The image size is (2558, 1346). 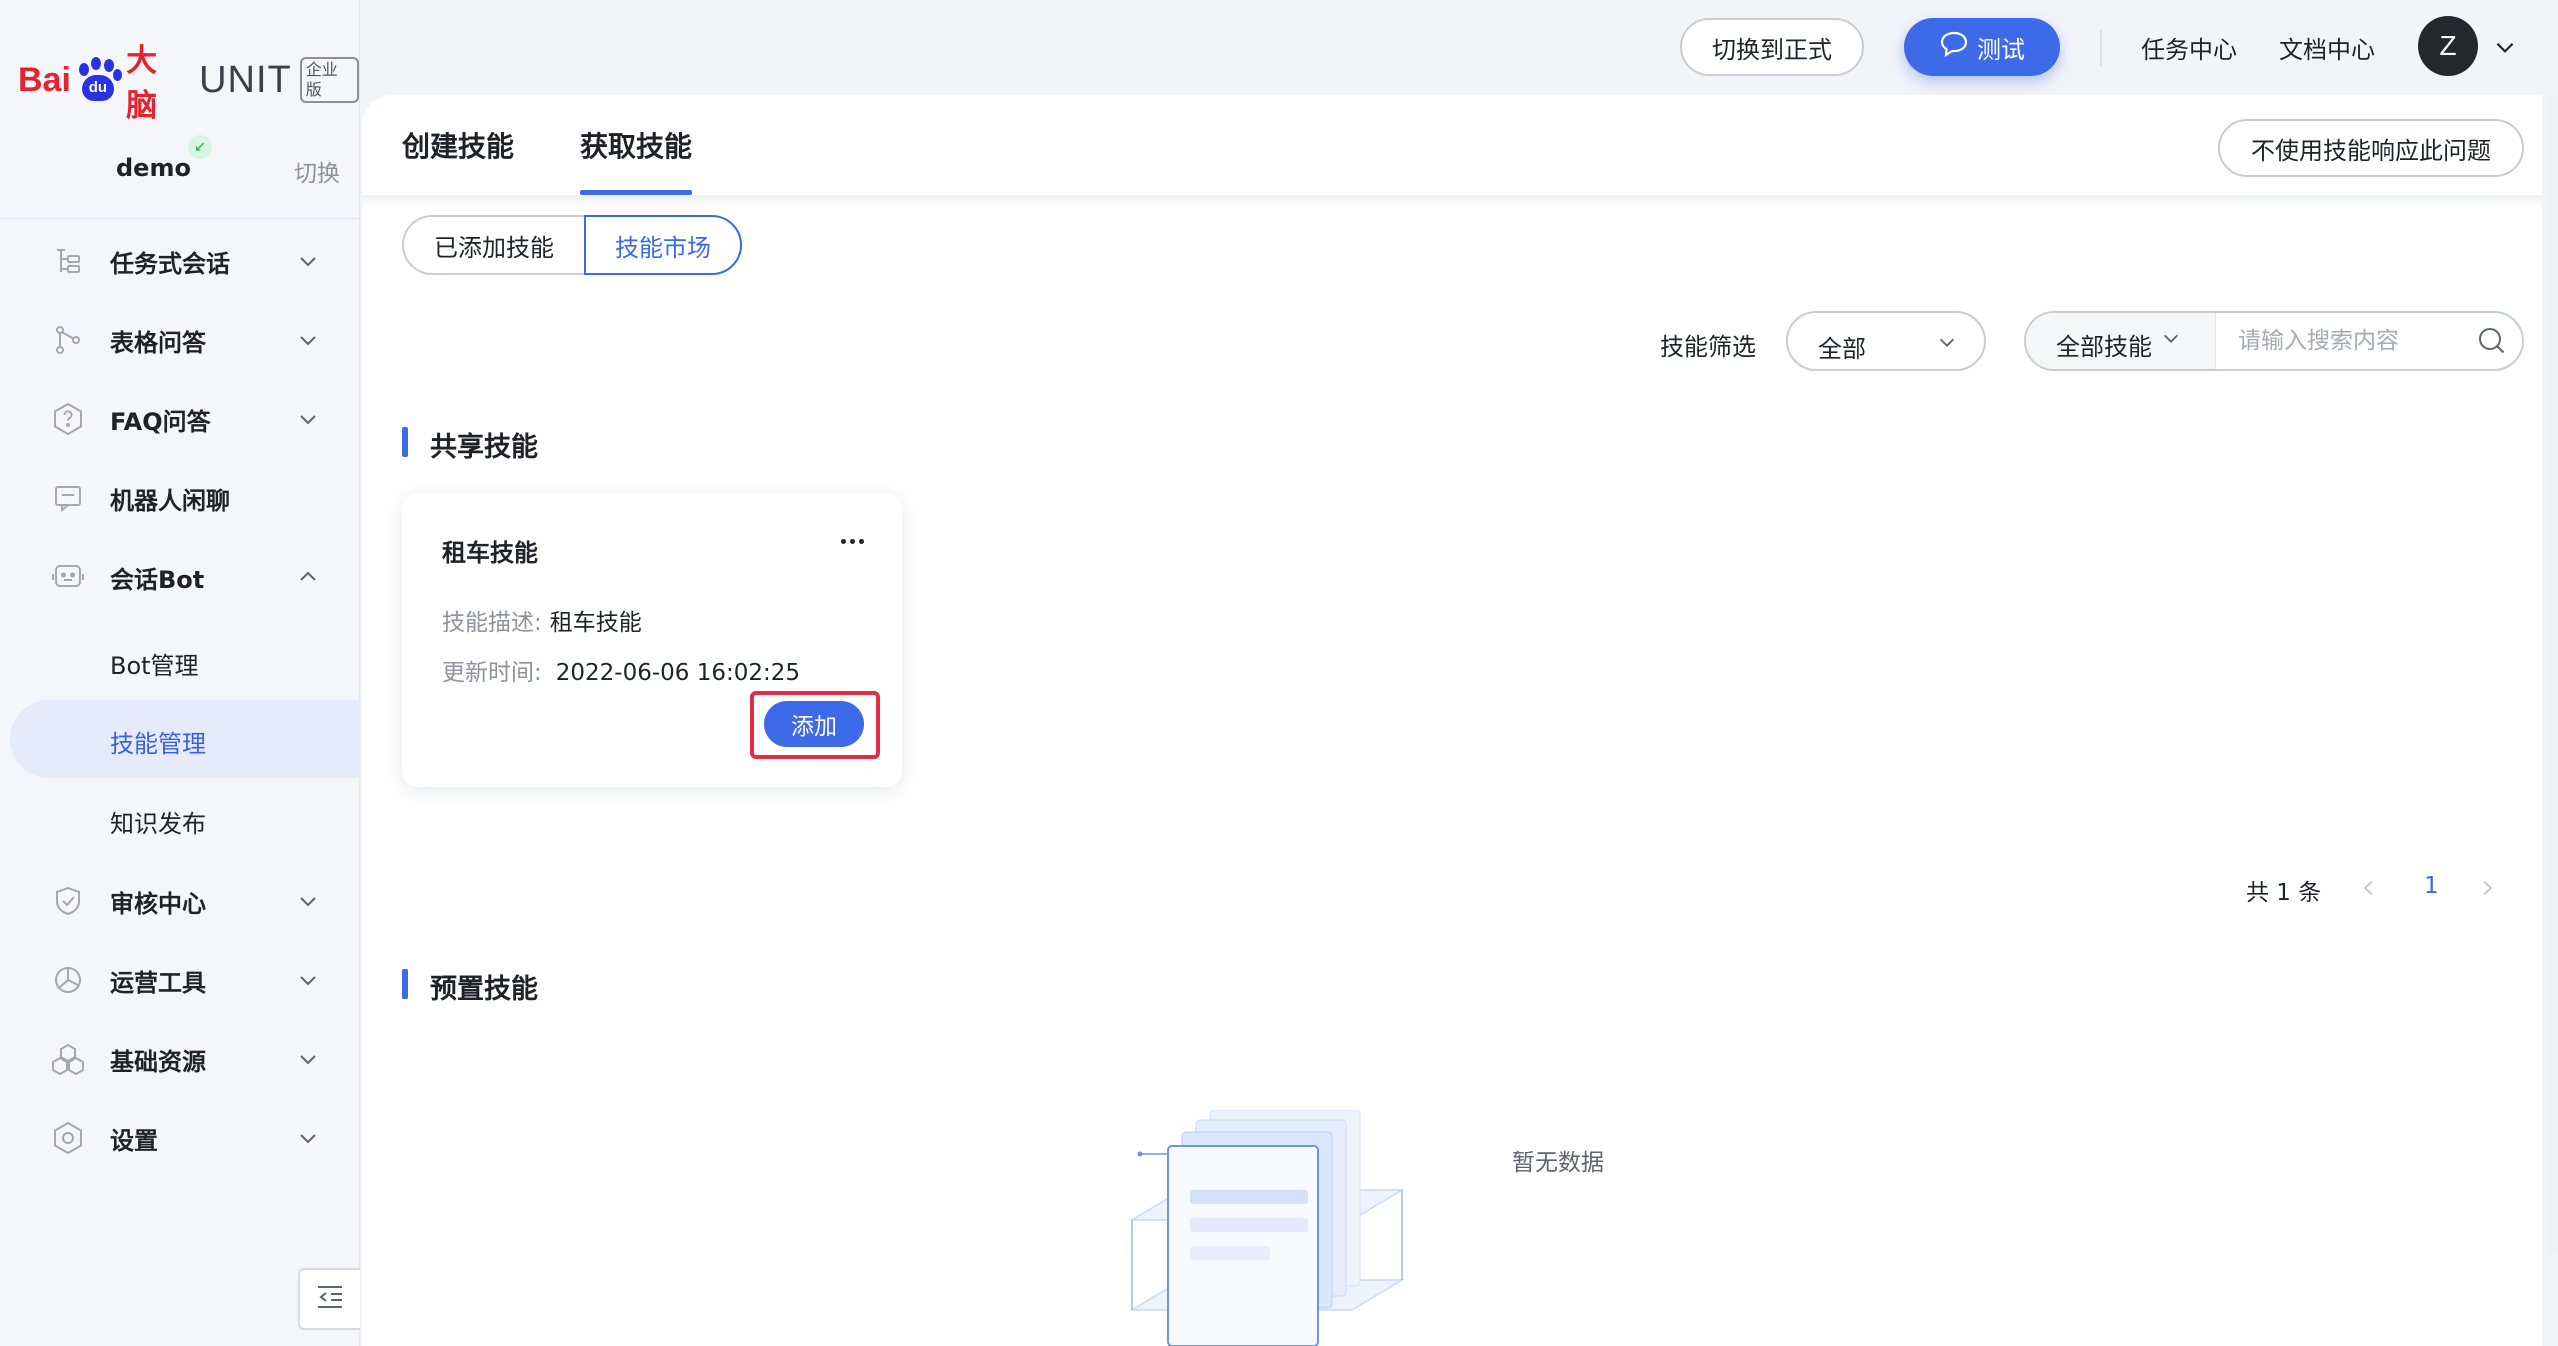 I want to click on skill-search: 全部技能, so click(x=2274, y=341).